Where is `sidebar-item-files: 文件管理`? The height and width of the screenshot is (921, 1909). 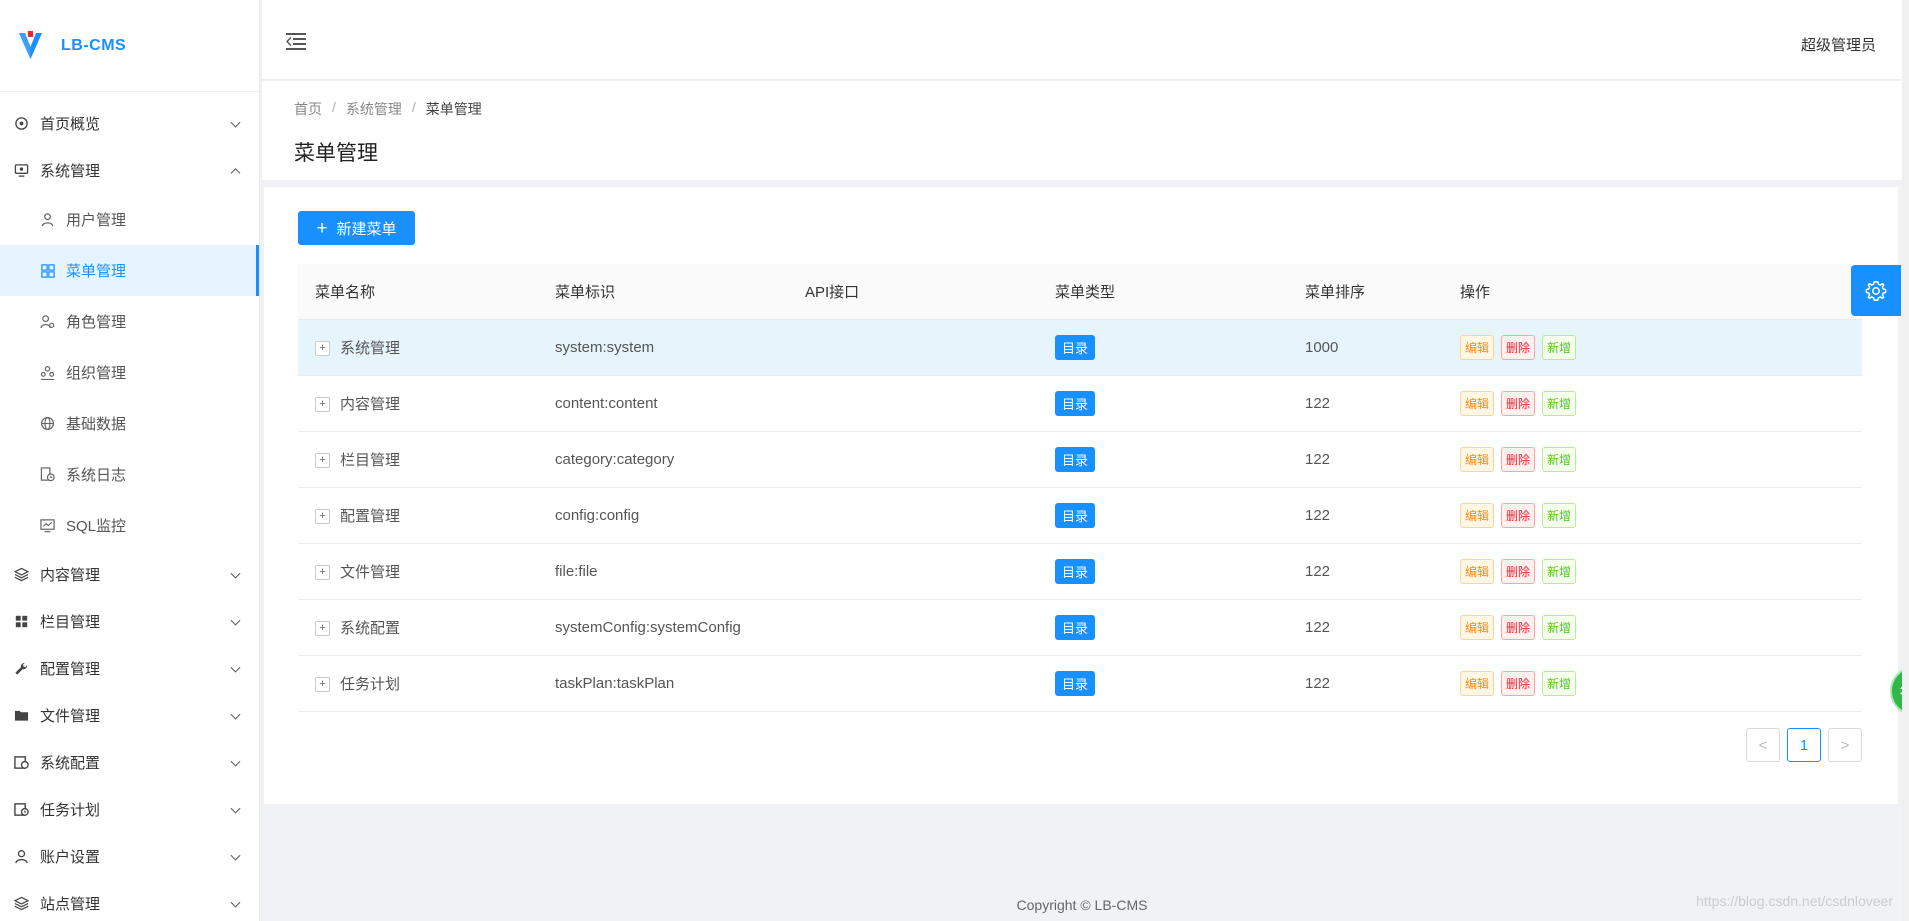
sidebar-item-files: 文件管理 is located at coordinates (129, 715).